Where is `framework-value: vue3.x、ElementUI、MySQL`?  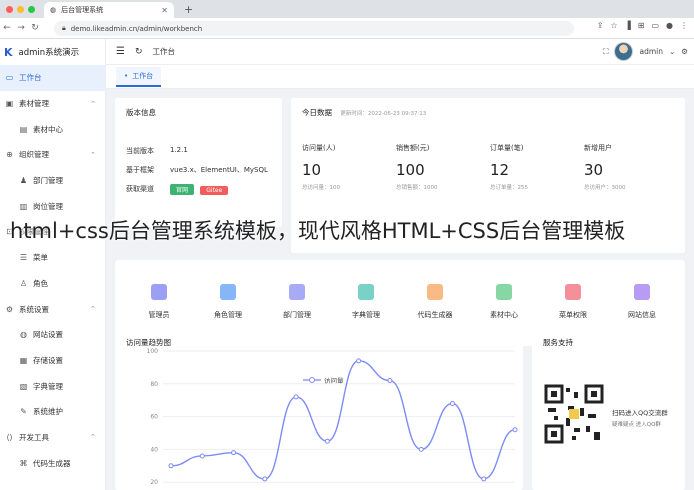 framework-value: vue3.x、ElementUI、MySQL is located at coordinates (219, 170).